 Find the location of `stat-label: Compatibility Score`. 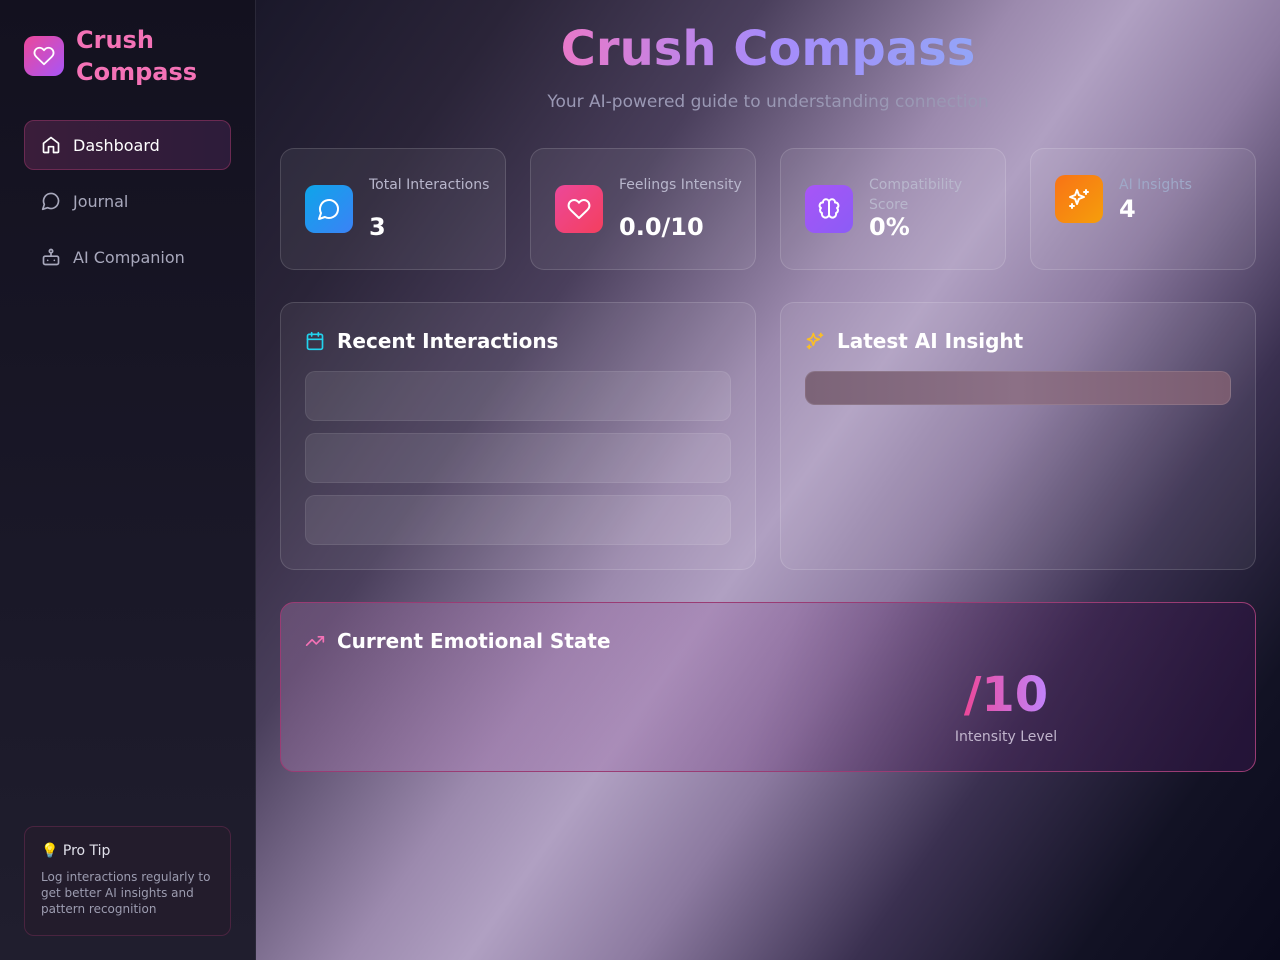

stat-label: Compatibility Score is located at coordinates (916, 195).